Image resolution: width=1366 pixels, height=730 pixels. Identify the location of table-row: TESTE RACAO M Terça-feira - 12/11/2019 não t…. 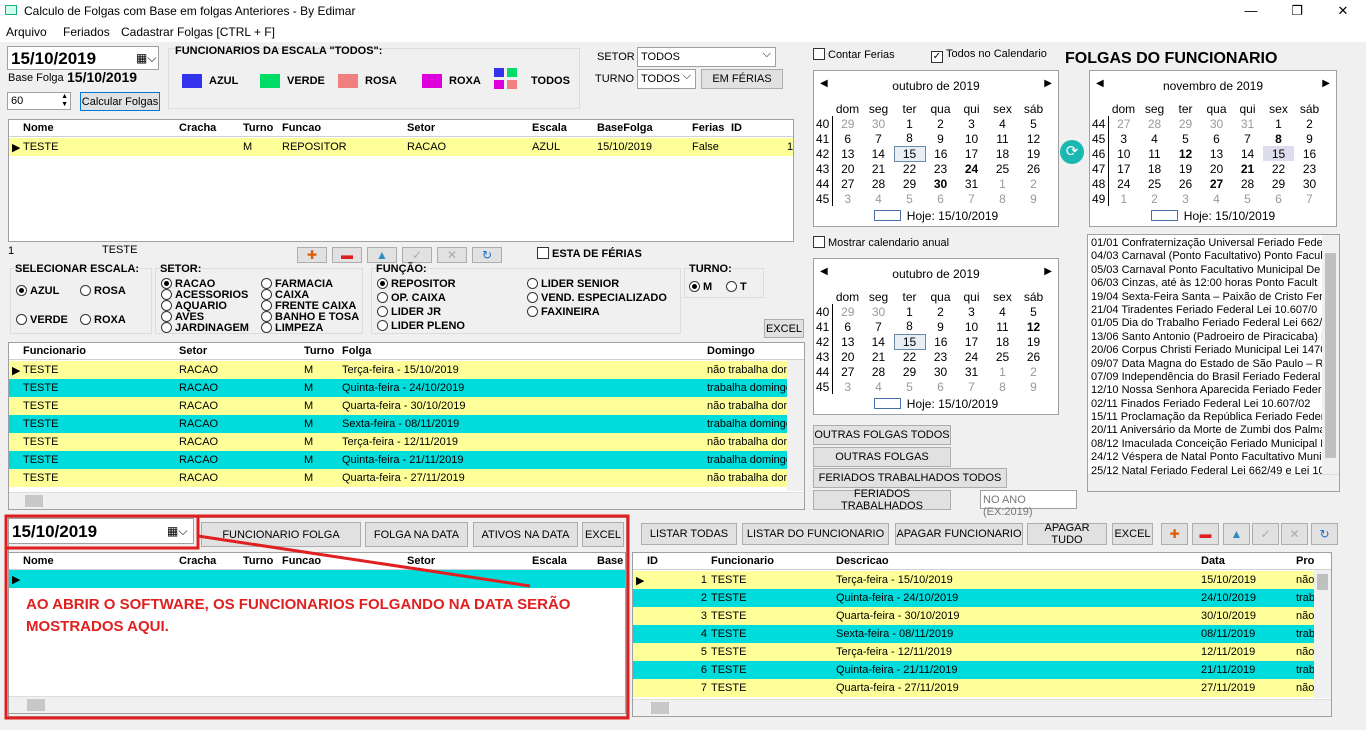
(399, 442).